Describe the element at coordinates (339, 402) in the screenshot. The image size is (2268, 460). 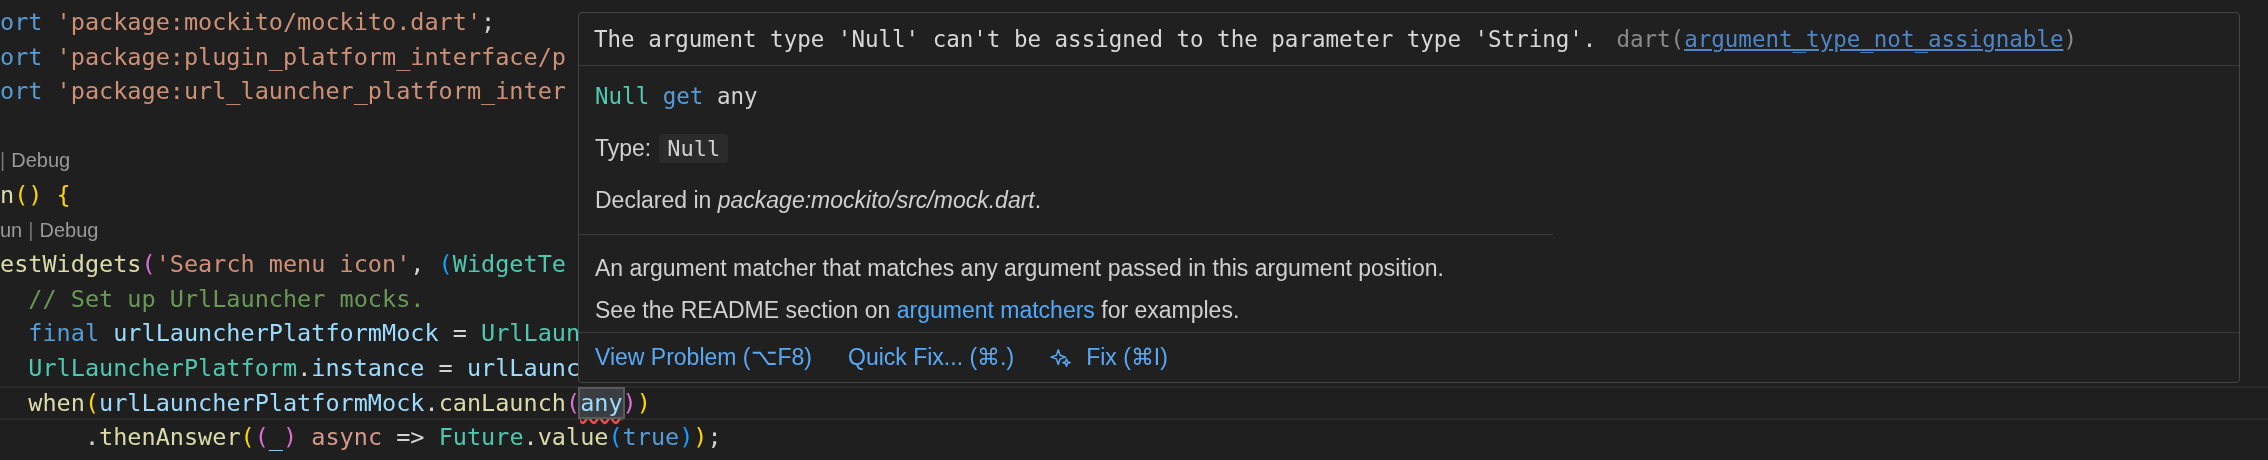
I see `code-line: when(urlLauncherPlatformMock.canLaunch(any))` at that location.